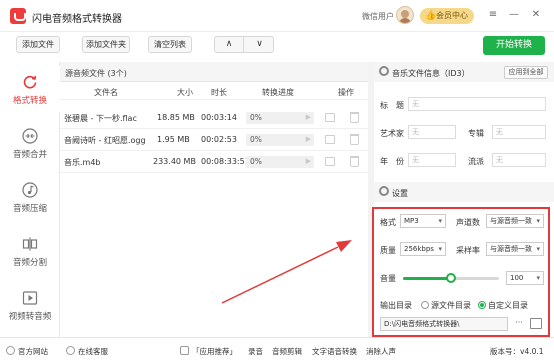 This screenshot has width=554, height=363. I want to click on headset-icon, so click(70, 350).